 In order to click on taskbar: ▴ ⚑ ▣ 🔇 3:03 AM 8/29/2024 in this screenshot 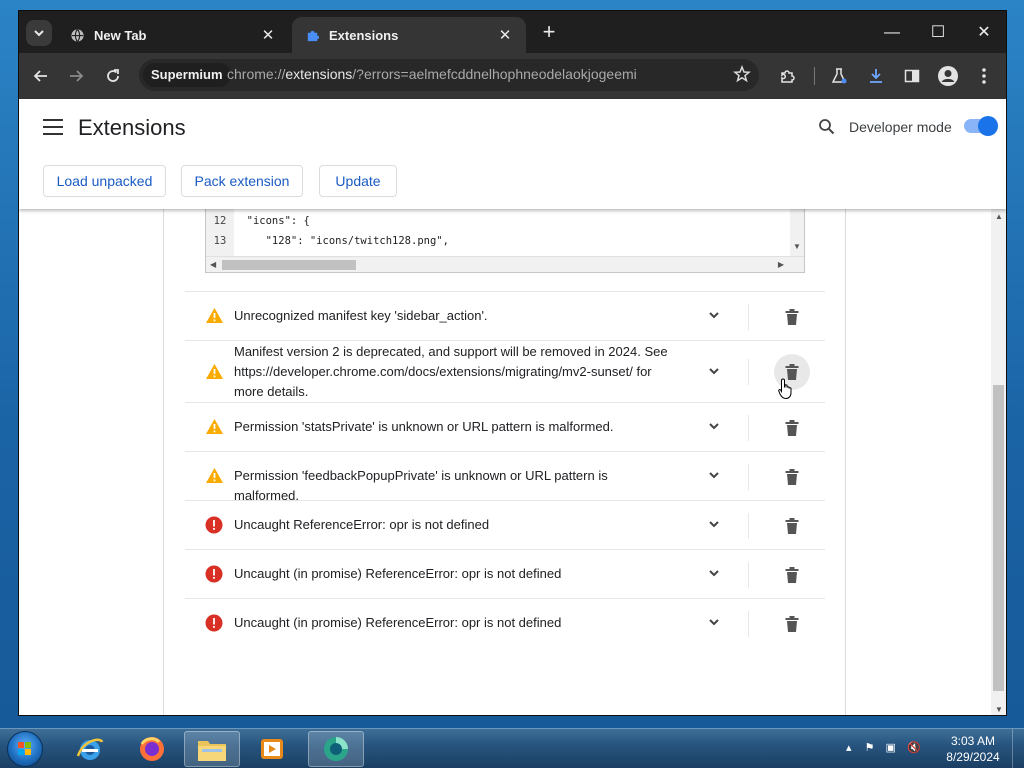, I will do `click(512, 748)`.